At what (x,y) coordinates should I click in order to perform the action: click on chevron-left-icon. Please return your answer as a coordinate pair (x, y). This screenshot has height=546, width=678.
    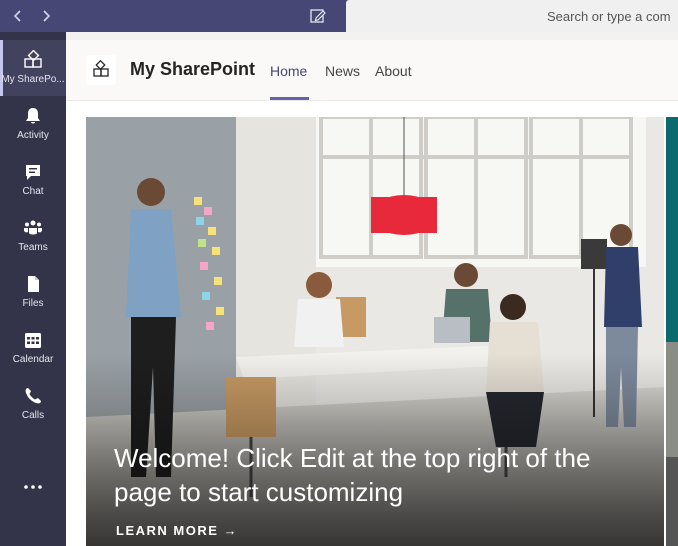
    Looking at the image, I should click on (17, 16).